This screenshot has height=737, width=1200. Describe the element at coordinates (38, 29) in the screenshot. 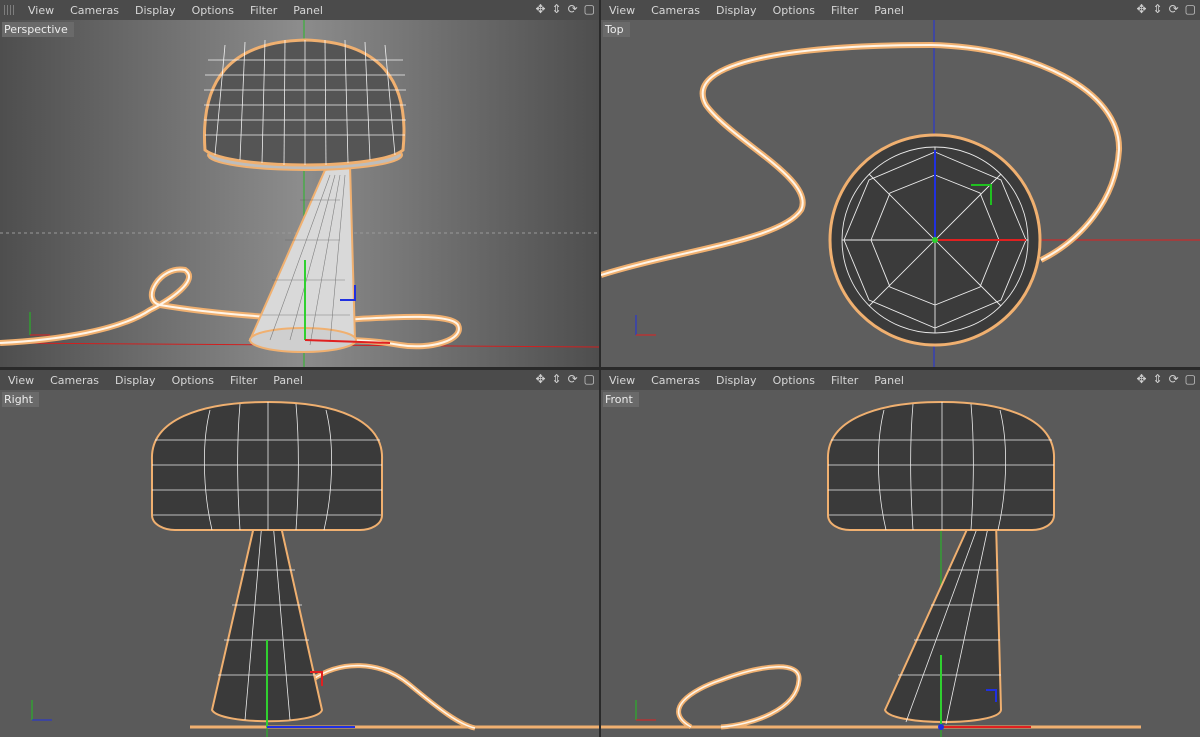

I see `viewport-label: Perspective` at that location.